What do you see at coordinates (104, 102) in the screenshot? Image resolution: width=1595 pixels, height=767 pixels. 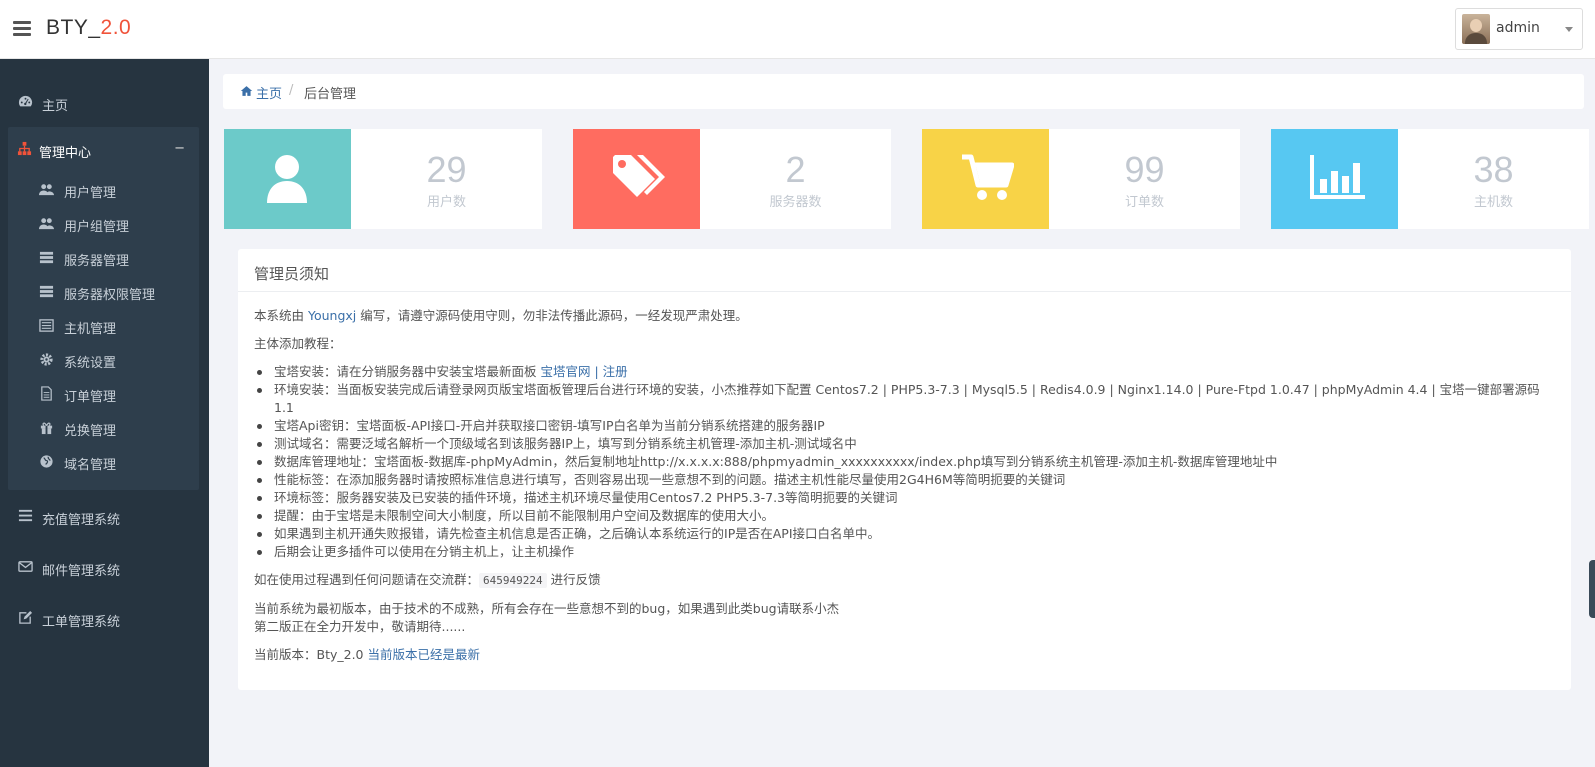 I see `sidebar-item-home: 主页` at bounding box center [104, 102].